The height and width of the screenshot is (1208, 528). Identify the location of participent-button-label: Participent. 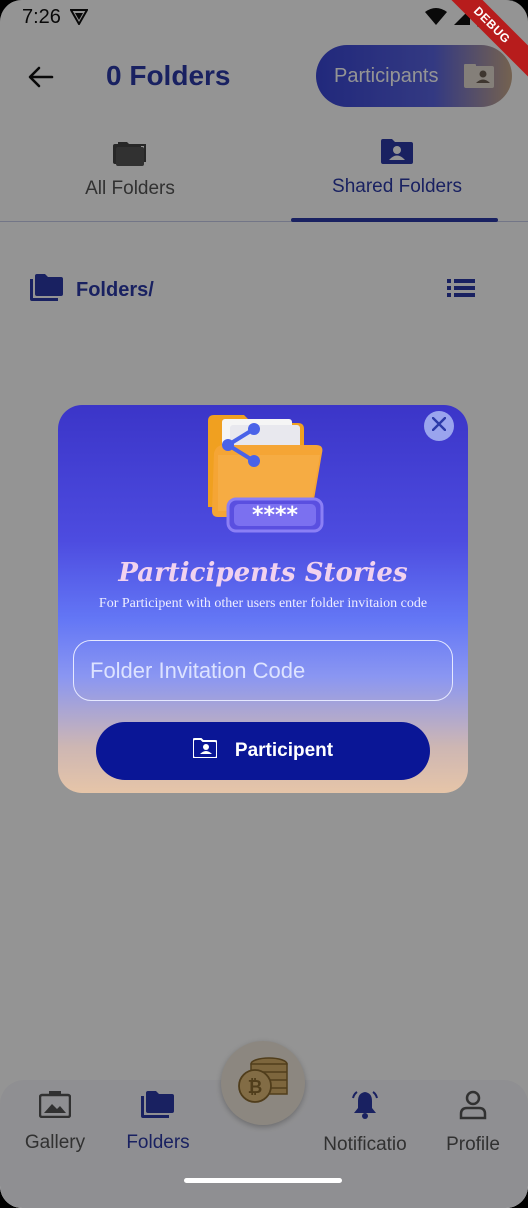
(284, 750).